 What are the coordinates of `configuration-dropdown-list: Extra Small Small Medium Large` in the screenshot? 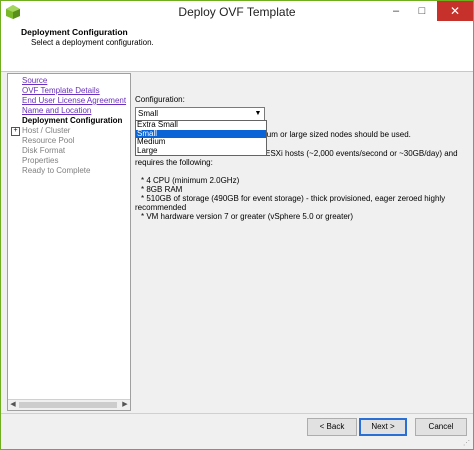 It's located at (201, 138).